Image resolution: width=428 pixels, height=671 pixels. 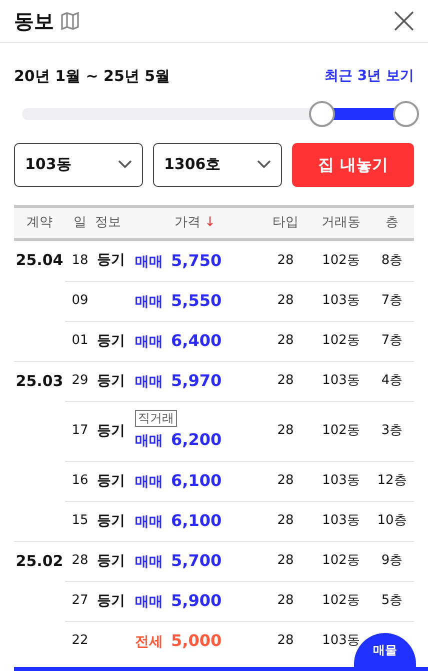 What do you see at coordinates (404, 21) in the screenshot?
I see `close-icon` at bounding box center [404, 21].